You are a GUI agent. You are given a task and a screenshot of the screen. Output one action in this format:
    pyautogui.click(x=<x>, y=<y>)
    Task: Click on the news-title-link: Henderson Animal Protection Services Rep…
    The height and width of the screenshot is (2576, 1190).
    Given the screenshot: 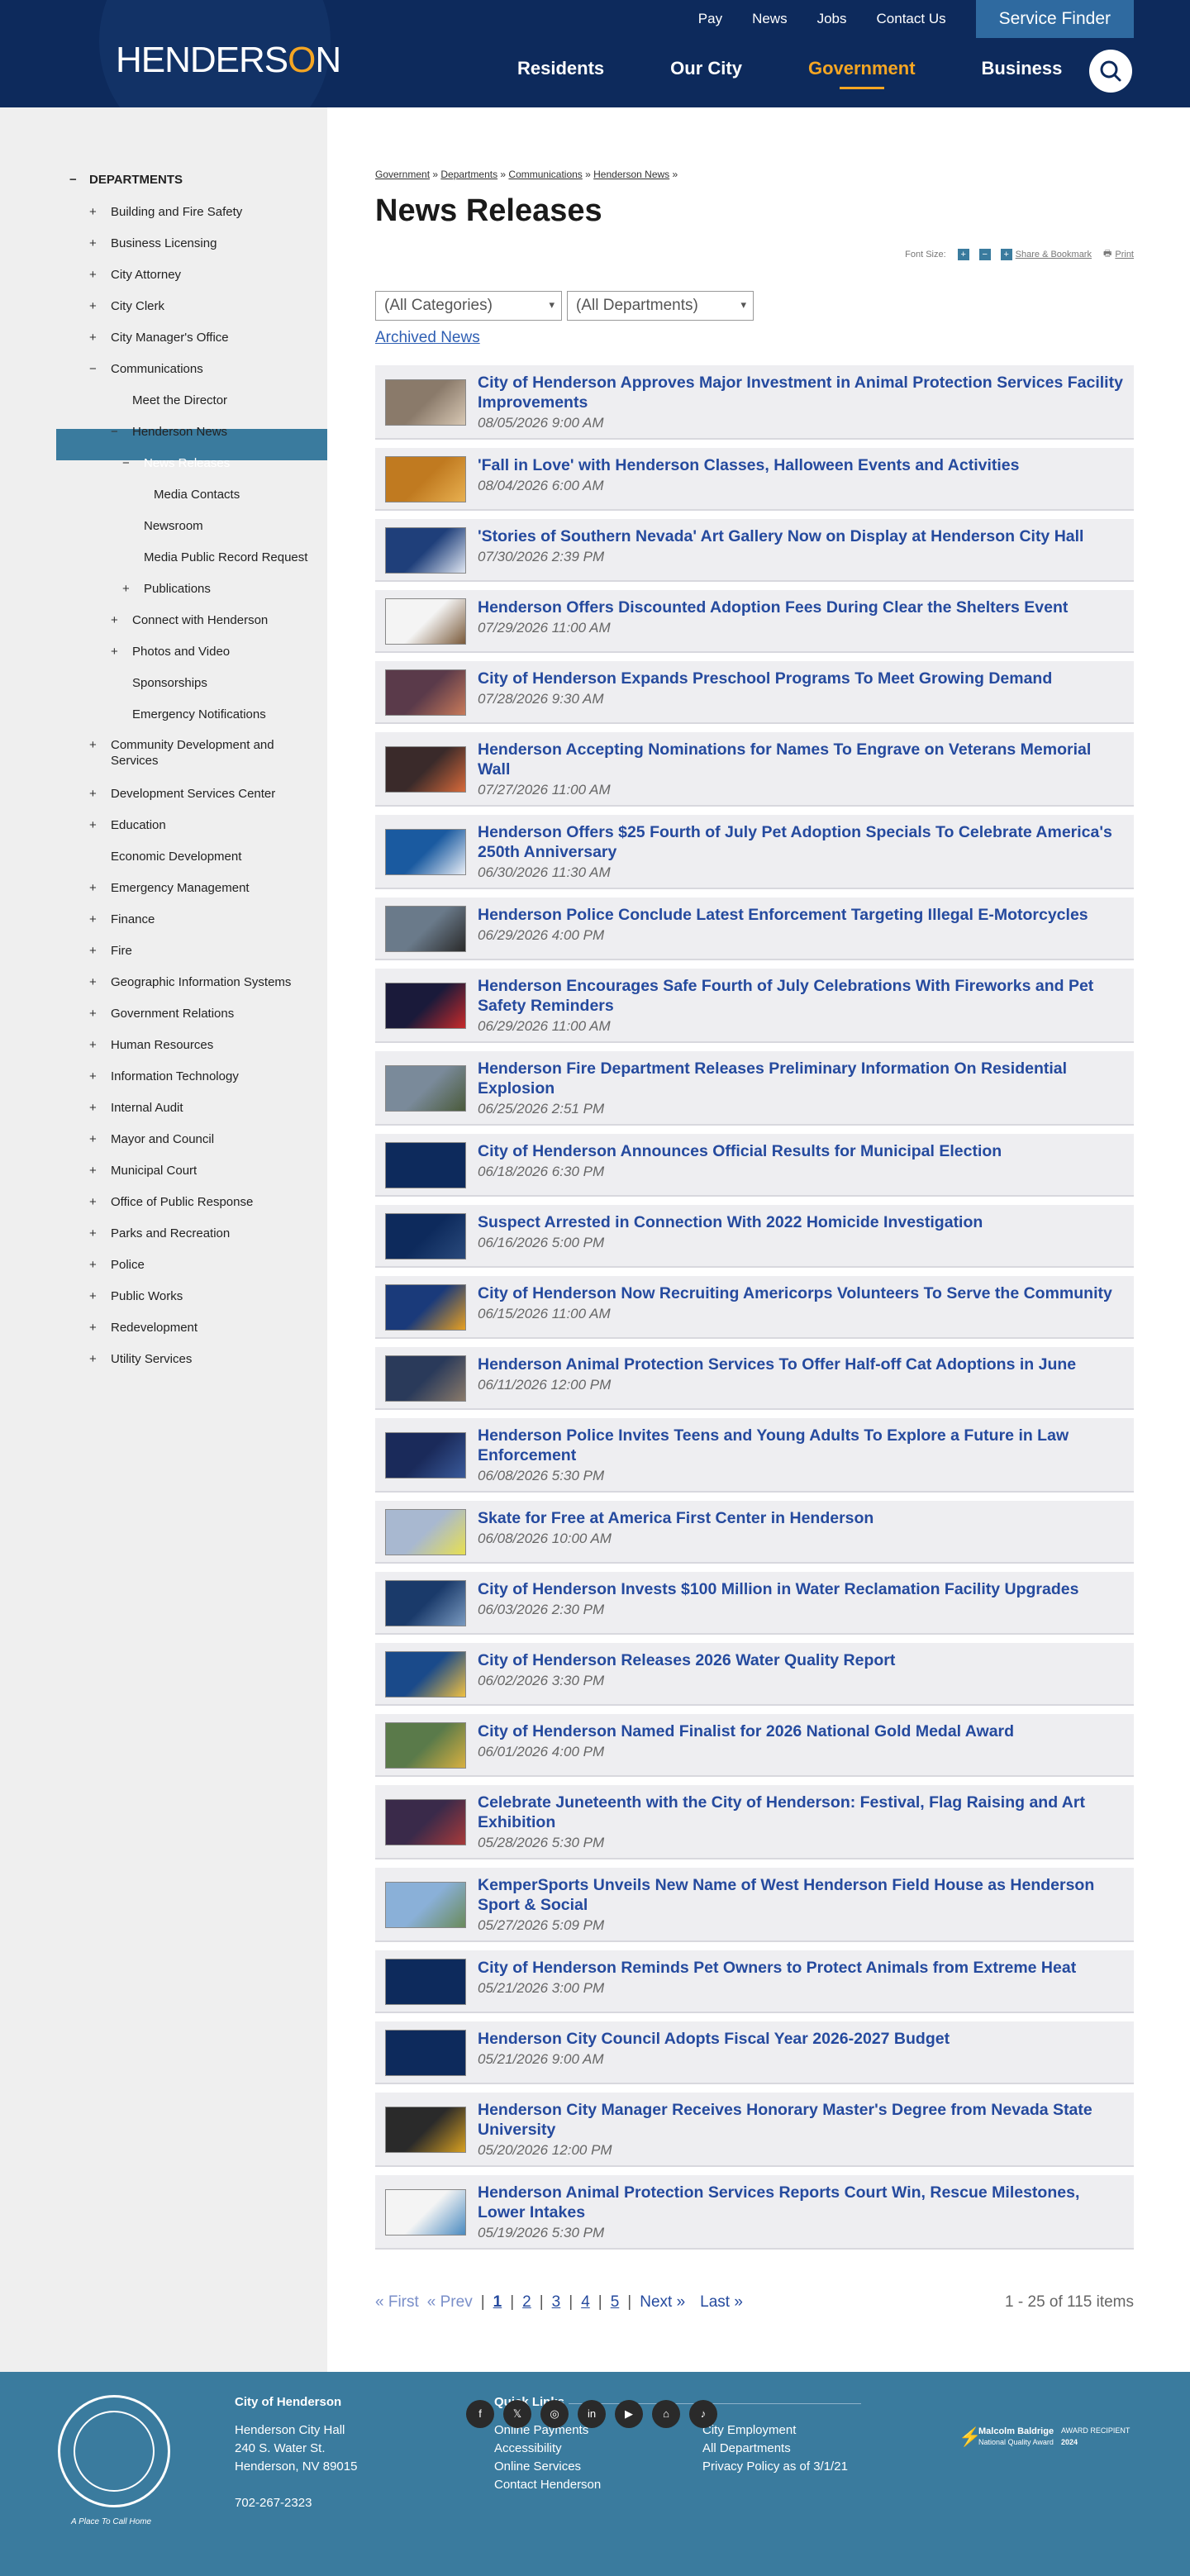 What is the action you would take?
    pyautogui.click(x=802, y=2203)
    